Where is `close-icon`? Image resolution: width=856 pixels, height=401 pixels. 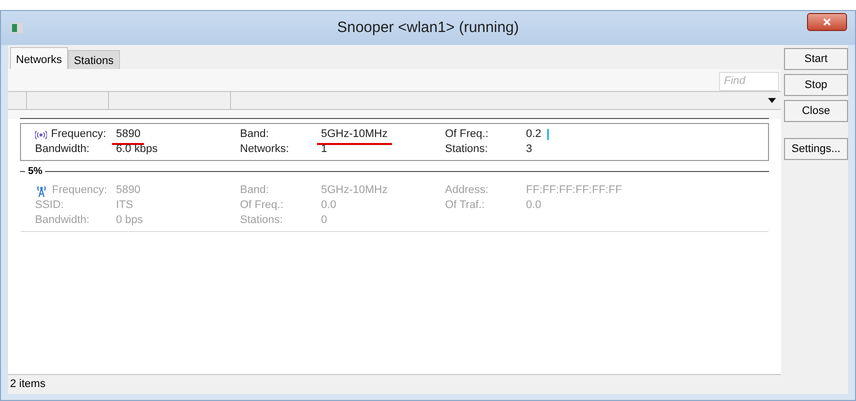 close-icon is located at coordinates (827, 22).